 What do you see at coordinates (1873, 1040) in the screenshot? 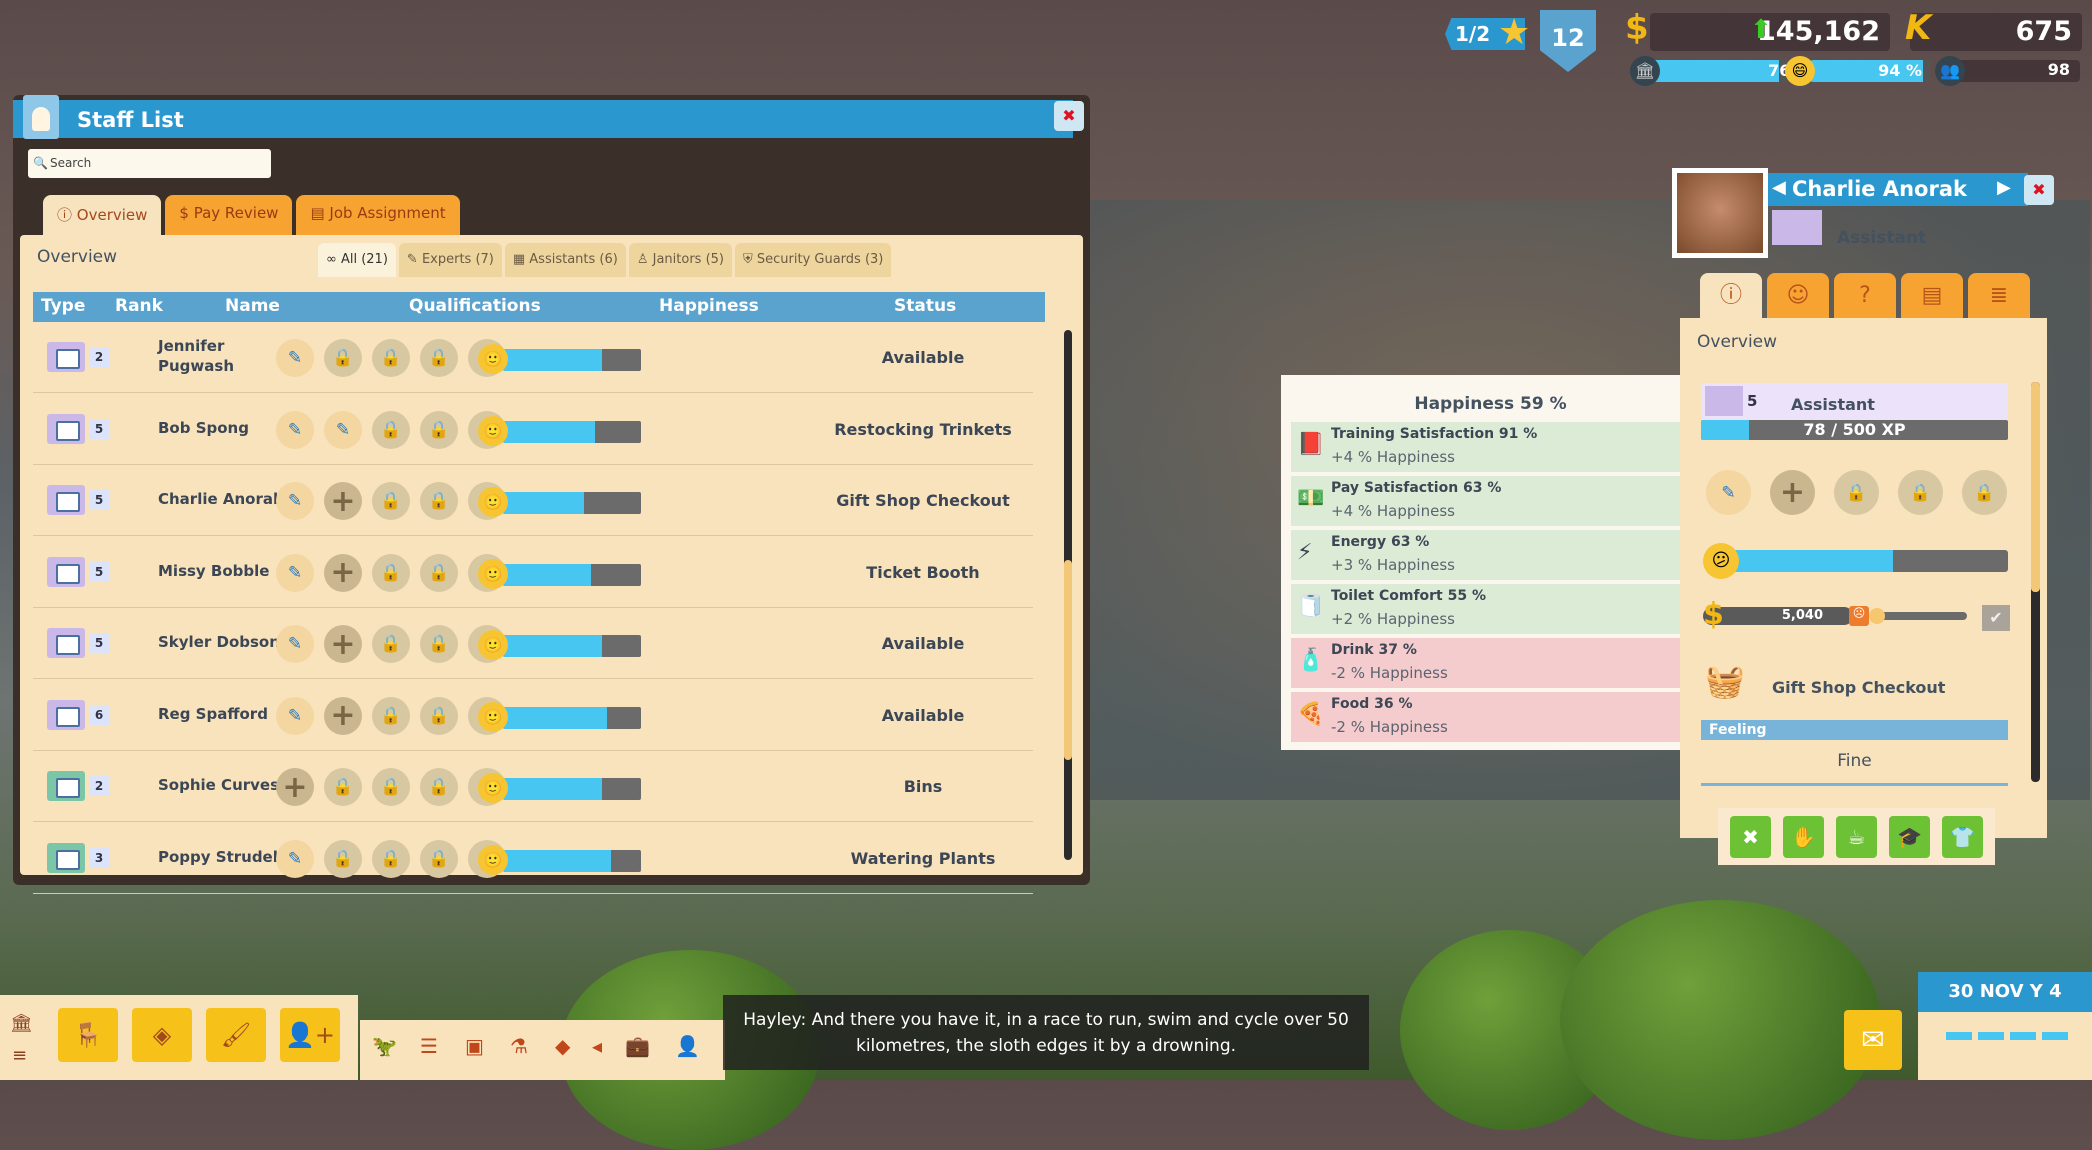
I see `mail-button: ✉` at bounding box center [1873, 1040].